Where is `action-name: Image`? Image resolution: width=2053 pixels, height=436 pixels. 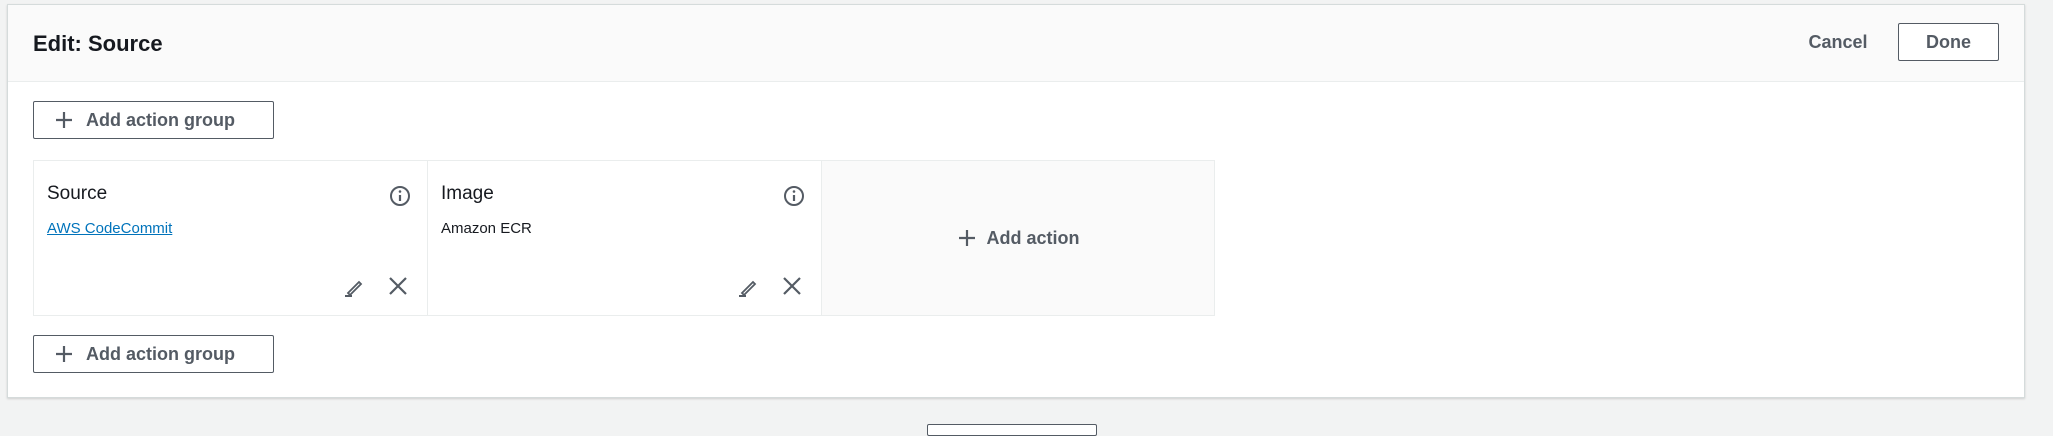
action-name: Image is located at coordinates (467, 193).